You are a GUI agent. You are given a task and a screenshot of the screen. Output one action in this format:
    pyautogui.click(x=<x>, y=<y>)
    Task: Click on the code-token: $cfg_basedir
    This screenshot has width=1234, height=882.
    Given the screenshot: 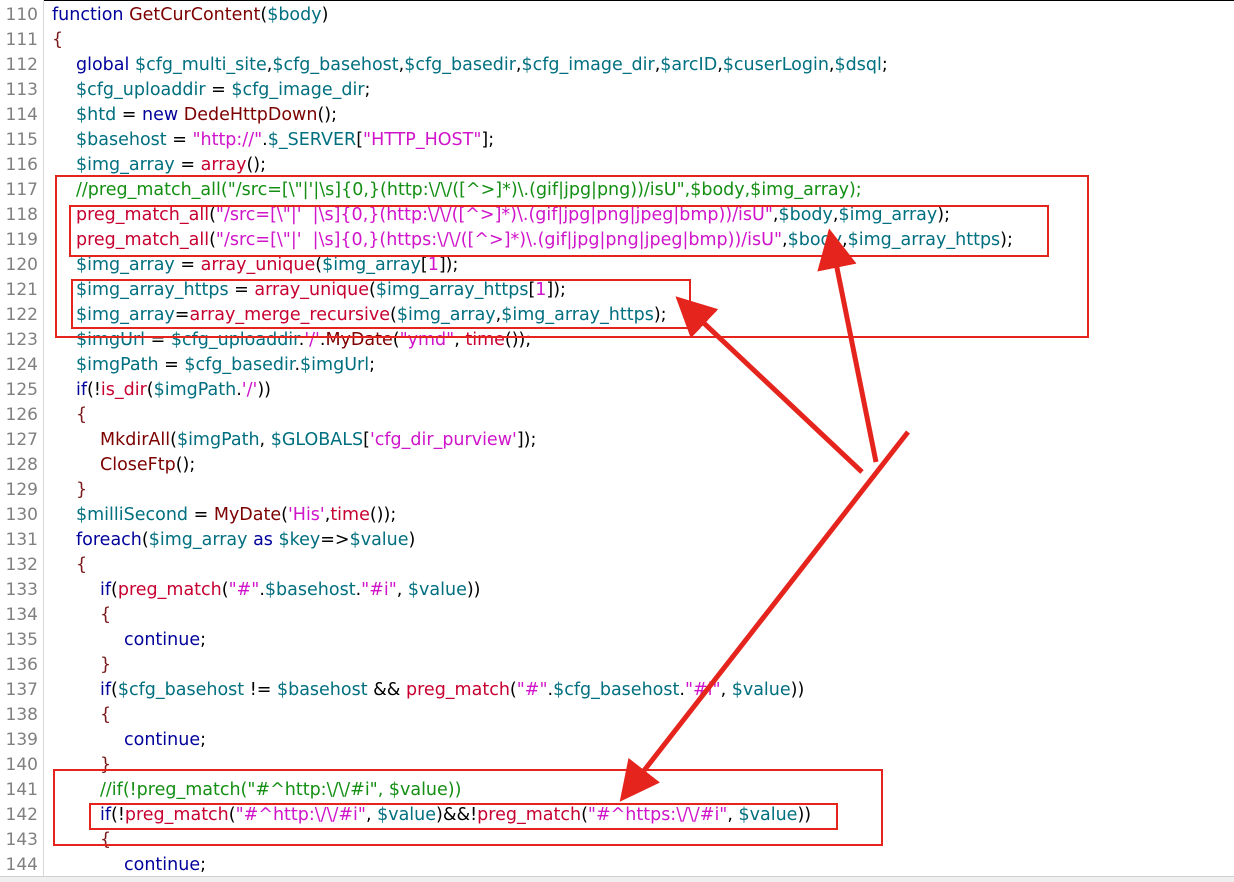 What is the action you would take?
    pyautogui.click(x=239, y=365)
    